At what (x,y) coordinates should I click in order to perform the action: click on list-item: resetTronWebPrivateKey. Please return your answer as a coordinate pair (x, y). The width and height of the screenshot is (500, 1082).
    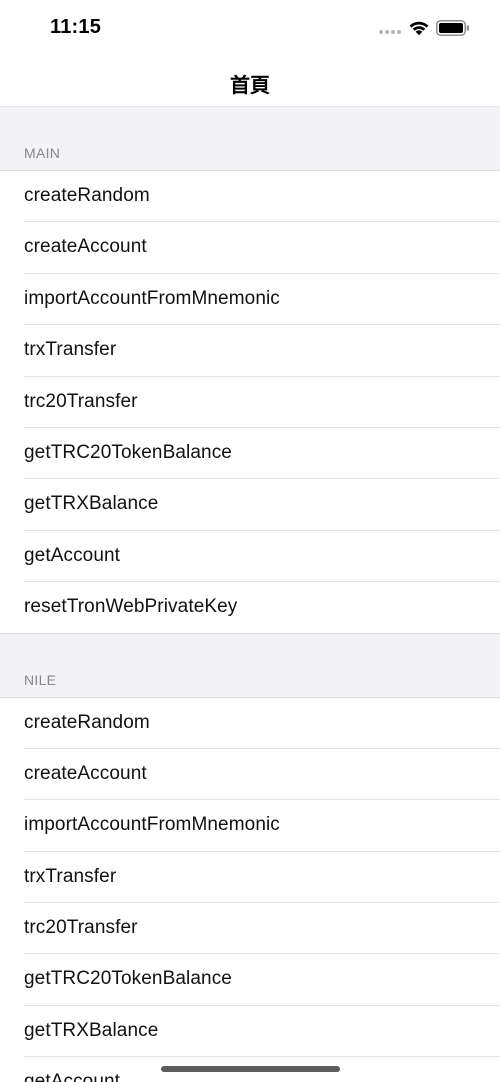
    Looking at the image, I should click on (250, 608).